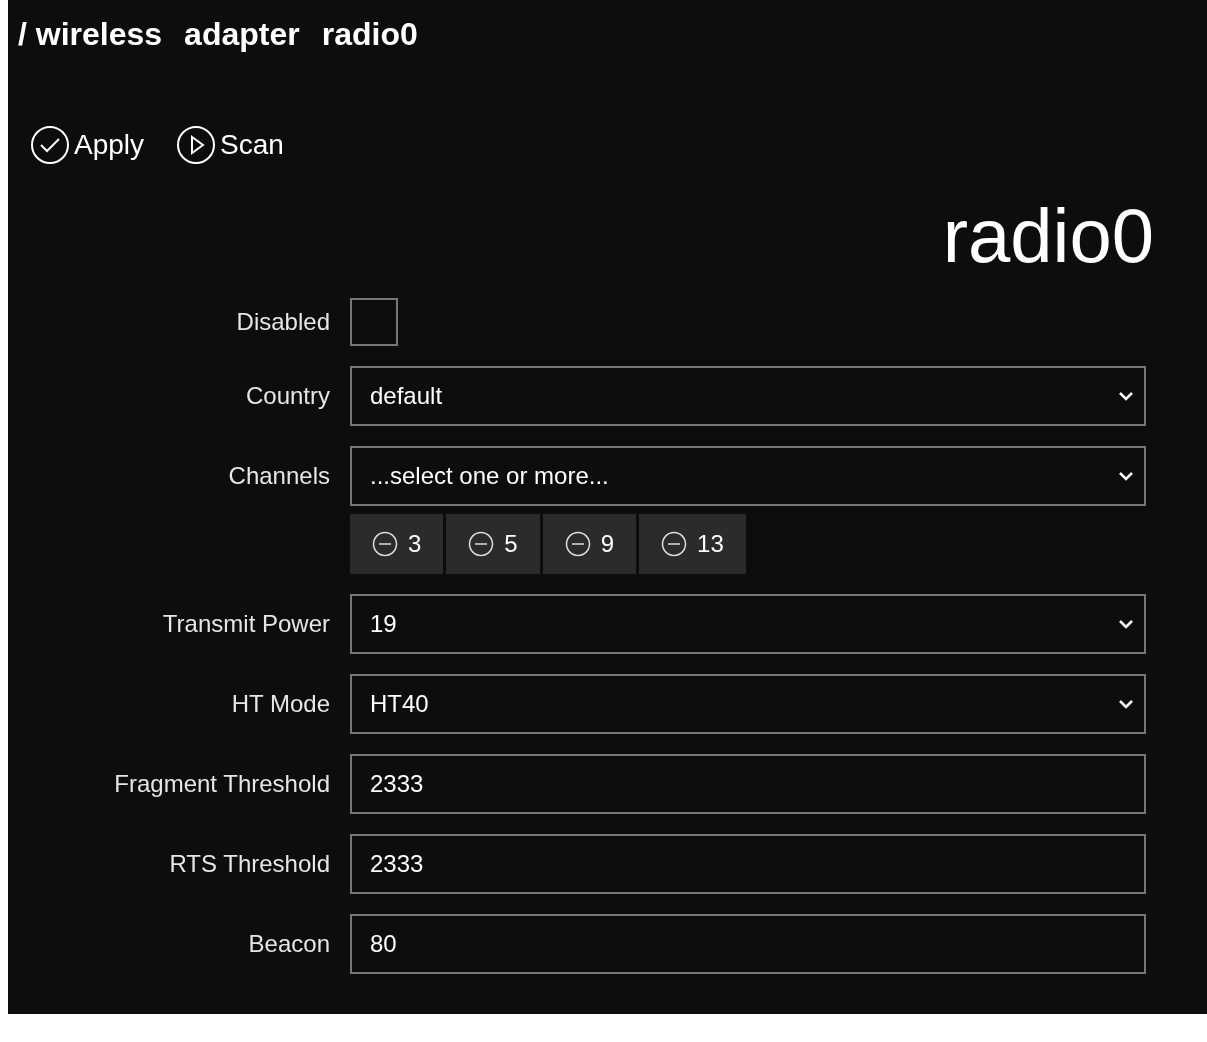  What do you see at coordinates (196, 145) in the screenshot?
I see `play-circle-icon` at bounding box center [196, 145].